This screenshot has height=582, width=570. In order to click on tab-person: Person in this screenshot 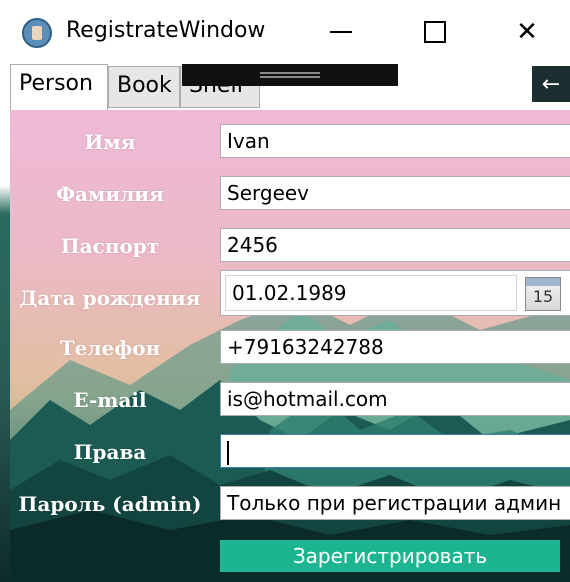, I will do `click(59, 87)`.